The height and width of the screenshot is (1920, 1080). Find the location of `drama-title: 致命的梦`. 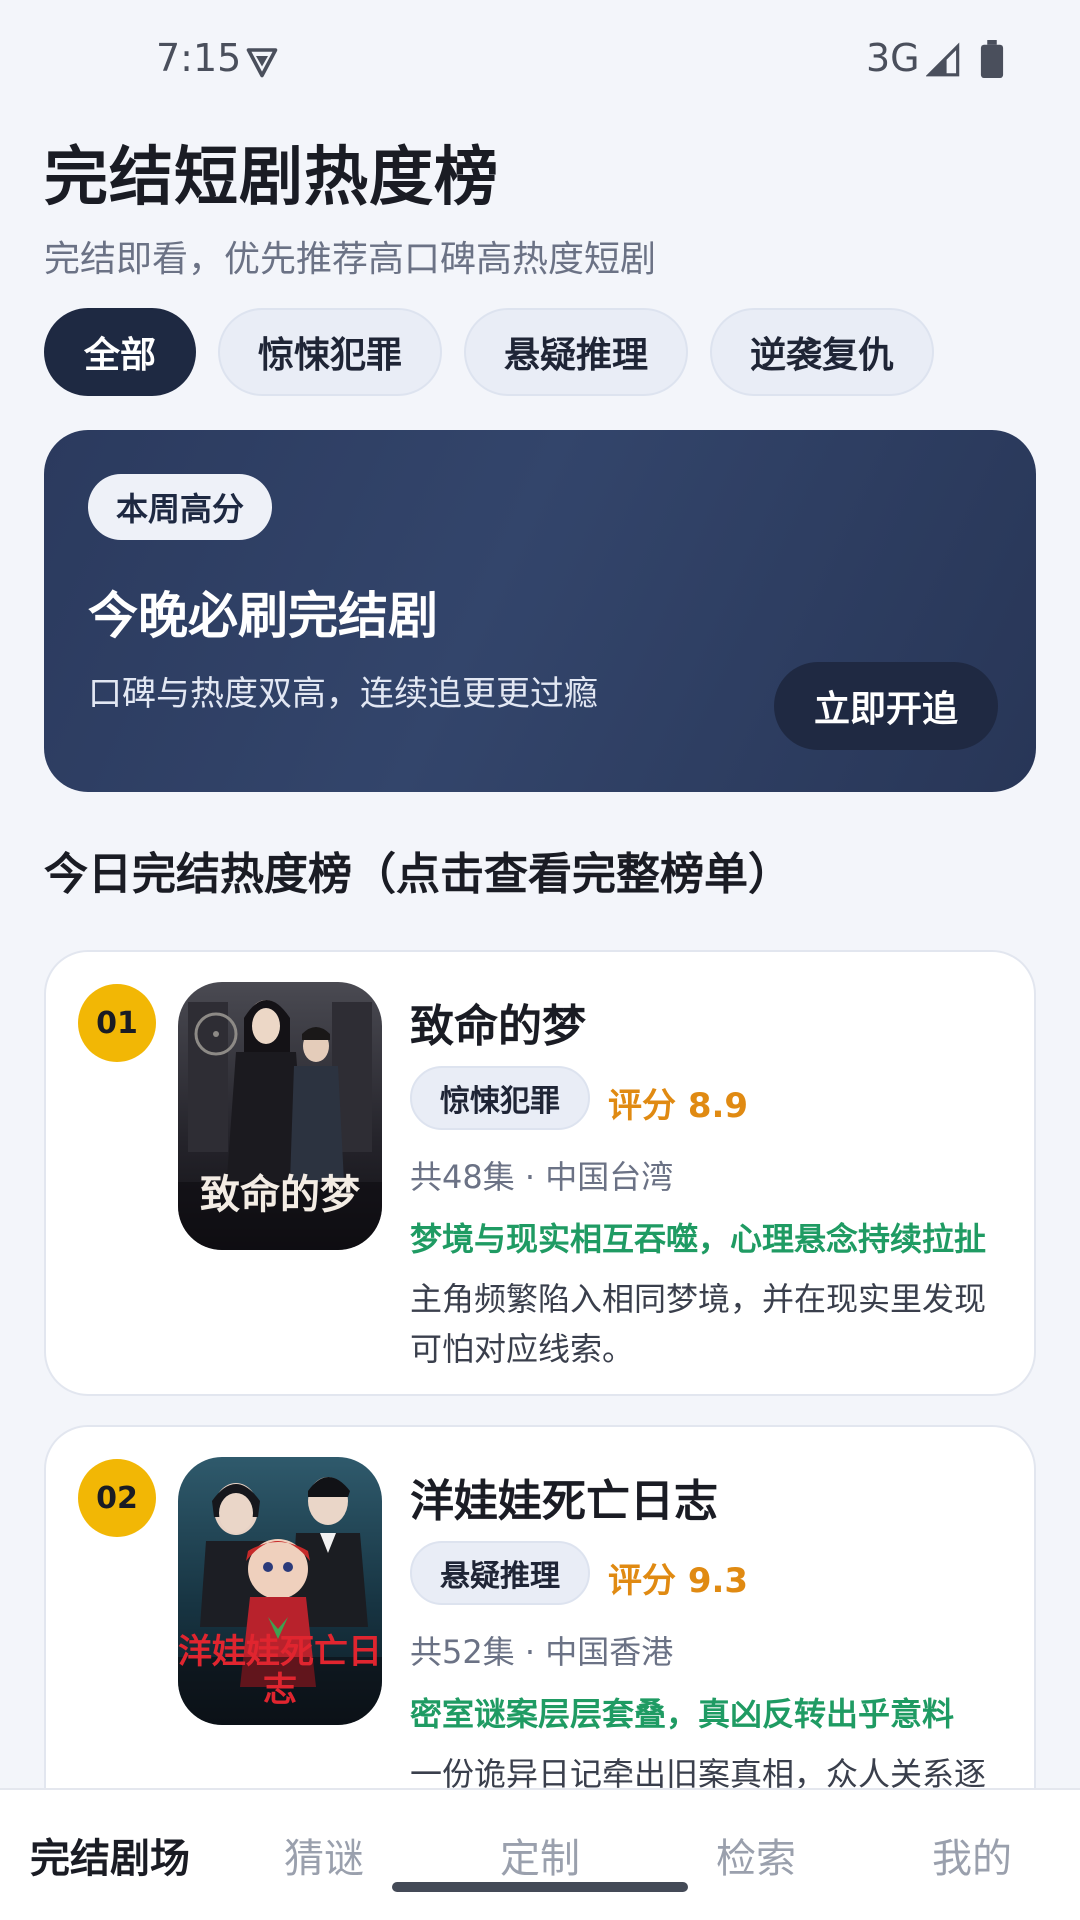

drama-title: 致命的梦 is located at coordinates (498, 1026).